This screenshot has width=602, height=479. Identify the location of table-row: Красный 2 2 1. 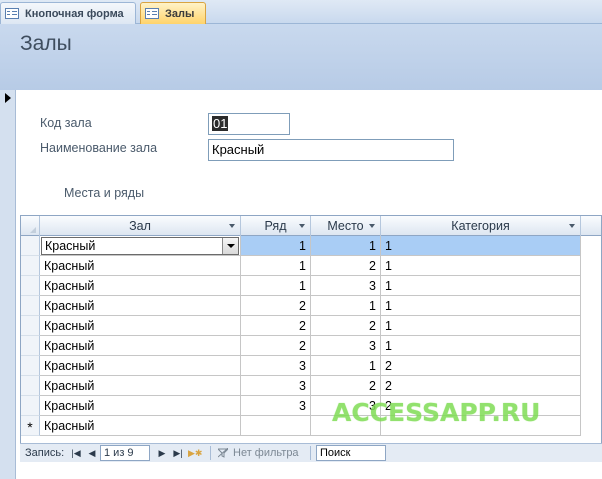
(311, 326).